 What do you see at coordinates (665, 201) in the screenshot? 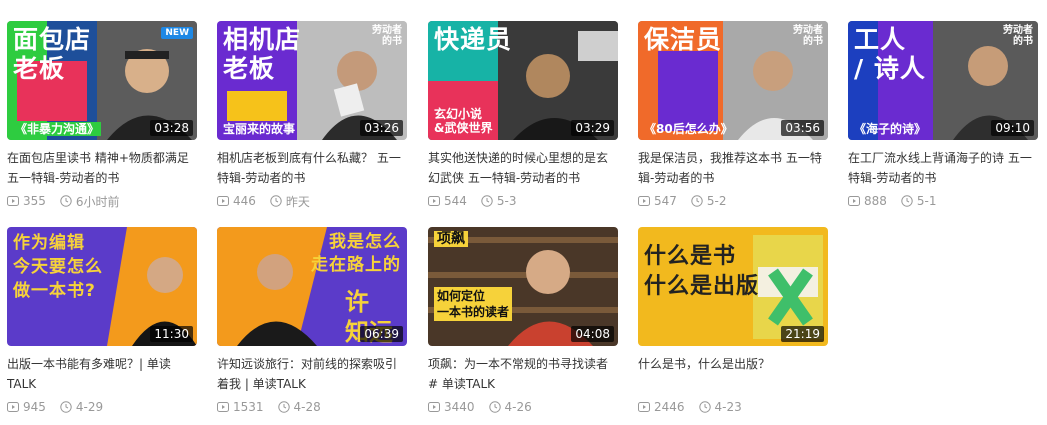
I see `view-count: 547` at bounding box center [665, 201].